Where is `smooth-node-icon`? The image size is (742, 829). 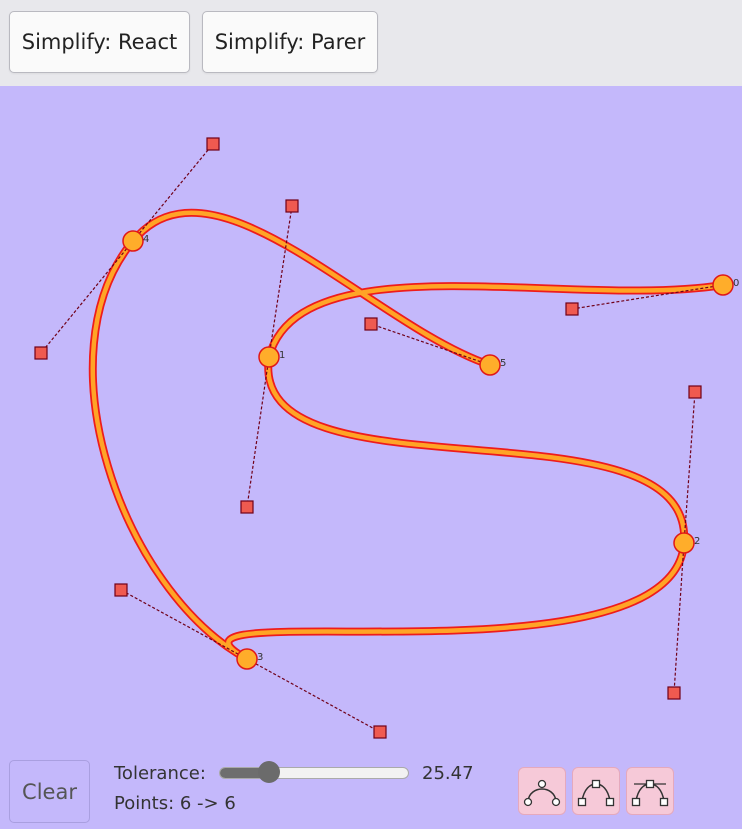
smooth-node-icon is located at coordinates (542, 793).